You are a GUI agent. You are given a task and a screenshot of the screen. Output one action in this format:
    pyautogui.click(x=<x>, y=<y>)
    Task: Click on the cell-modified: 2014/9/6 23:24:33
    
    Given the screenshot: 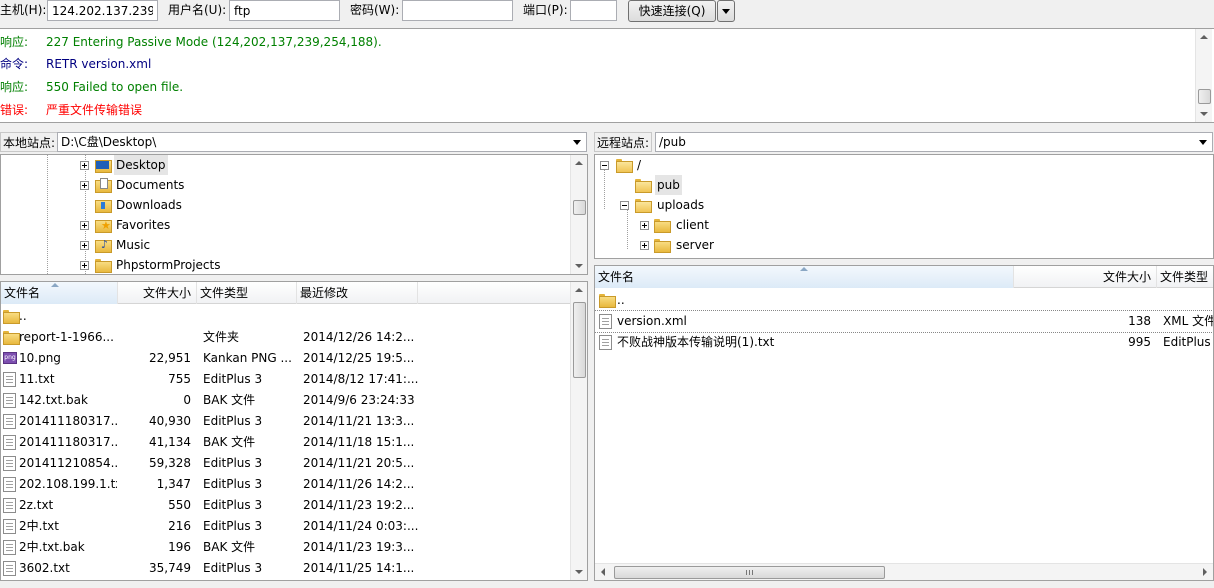 What is the action you would take?
    pyautogui.click(x=359, y=400)
    